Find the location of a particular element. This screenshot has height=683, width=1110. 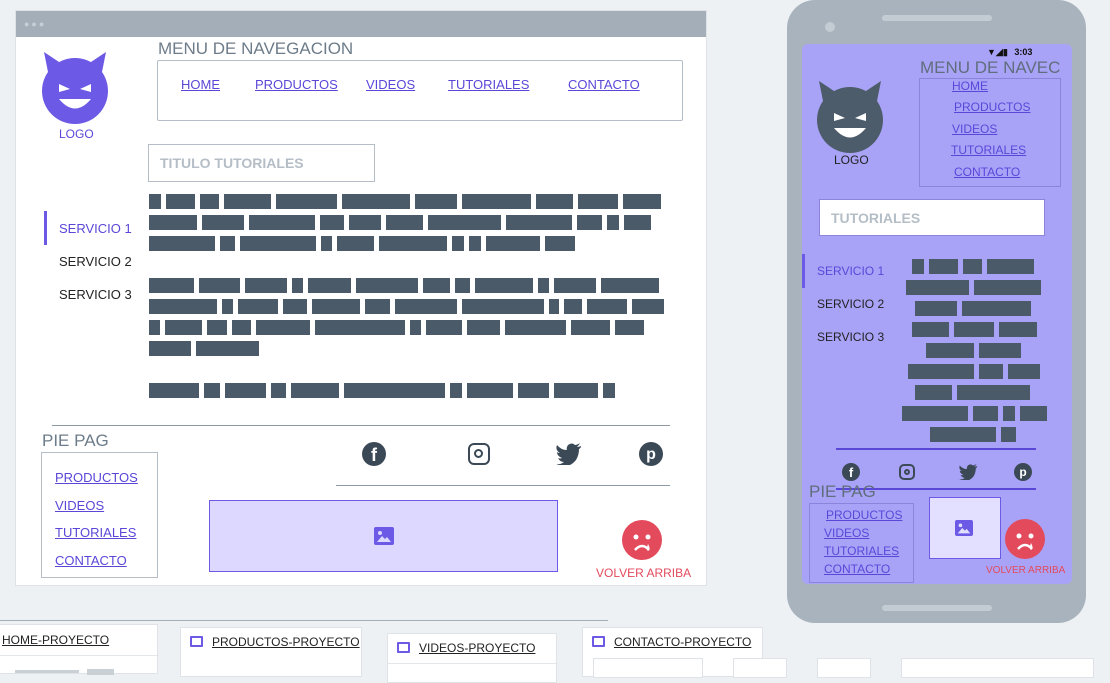

phone-camera is located at coordinates (830, 27).